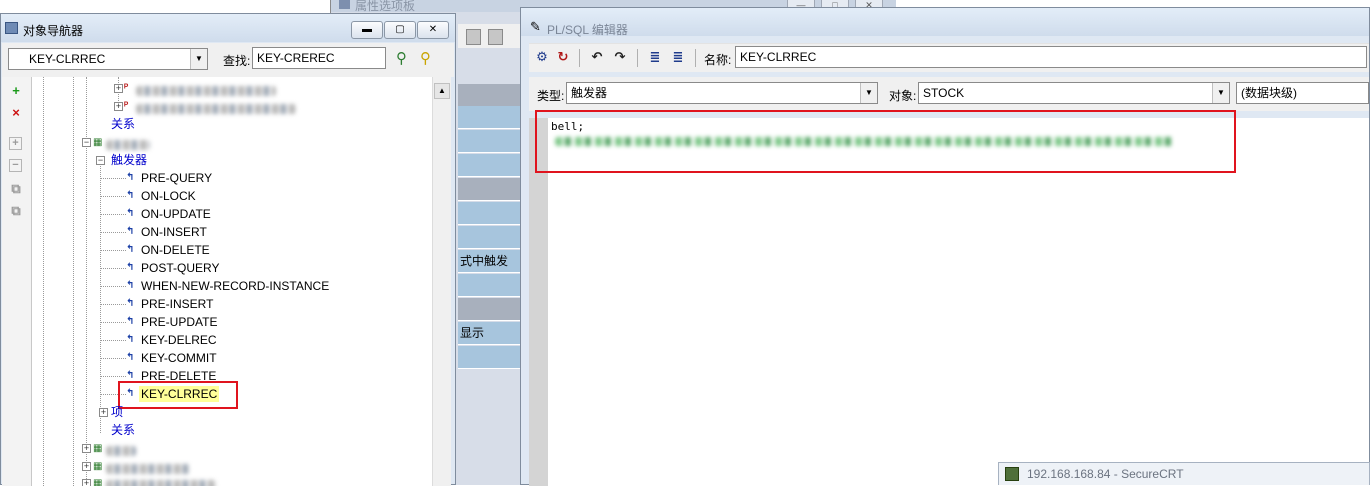  I want to click on tree-node-trigger: KEY-COMMIT, so click(179, 358).